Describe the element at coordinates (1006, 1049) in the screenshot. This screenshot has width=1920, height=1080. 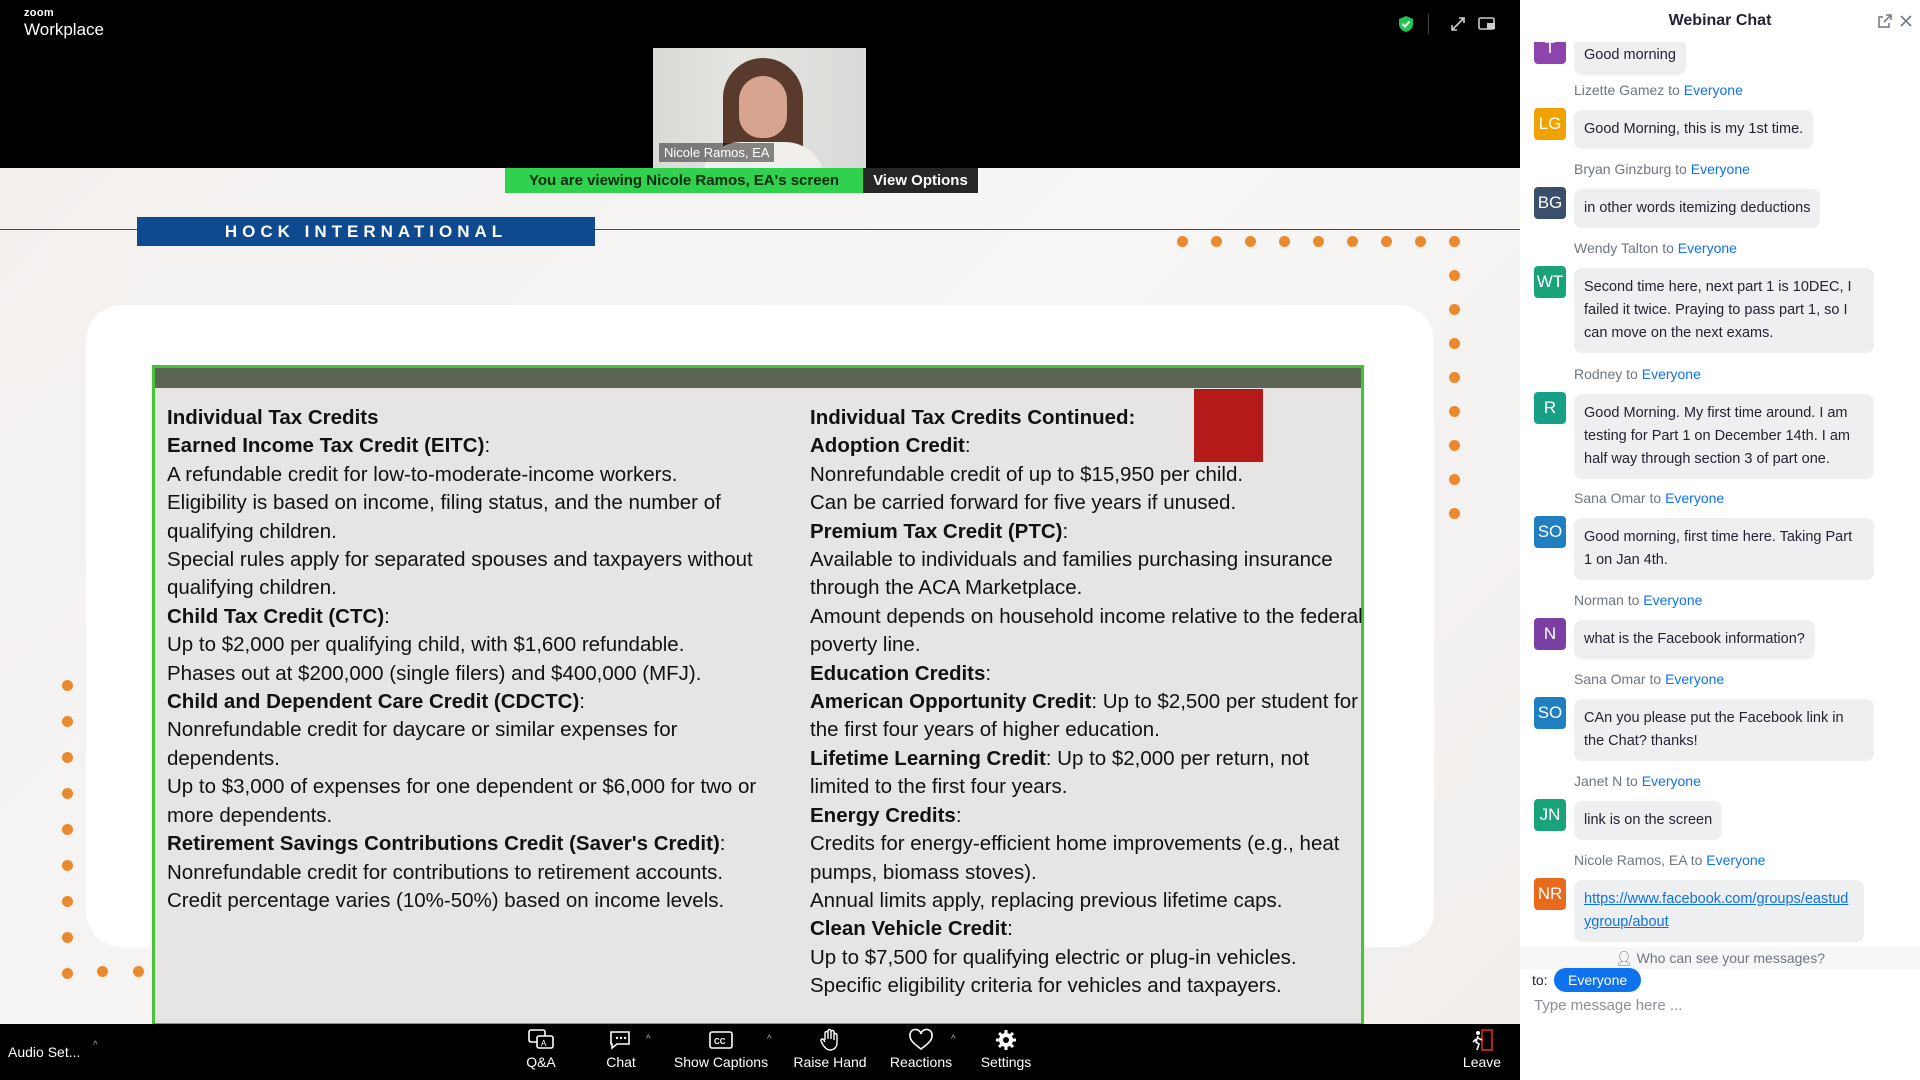
I see `settings-button: Settings` at that location.